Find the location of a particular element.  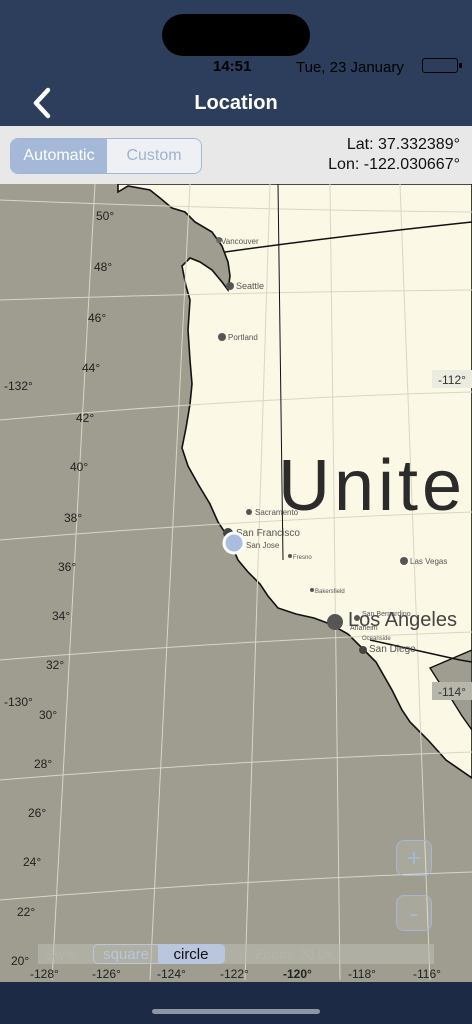

custom-option: Custom is located at coordinates (154, 156).